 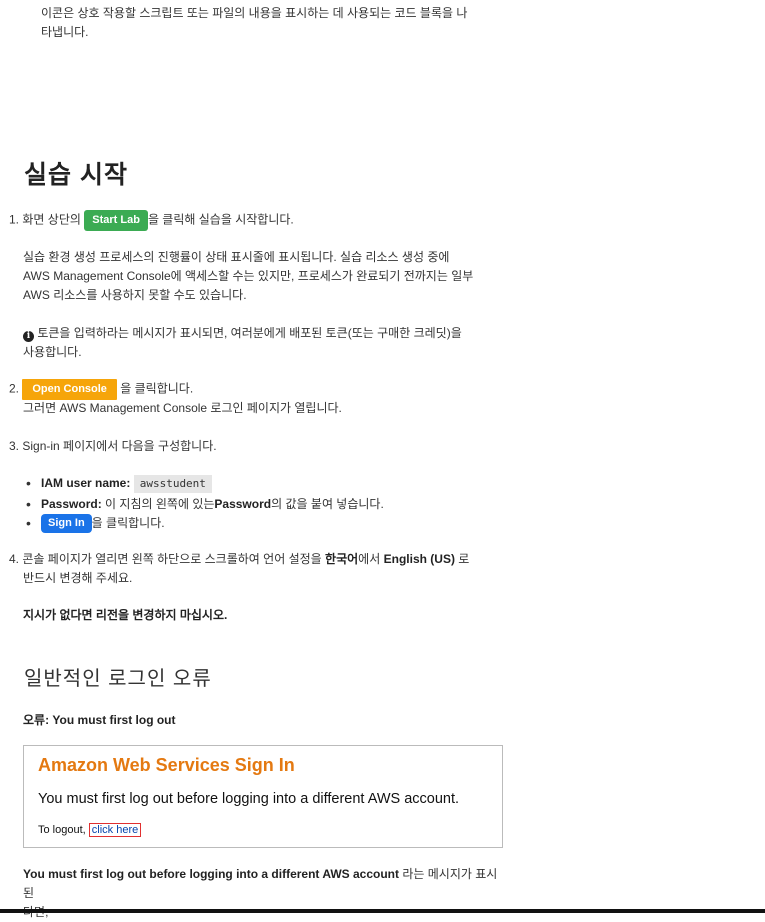 I want to click on iam-username-code: awsstudent, so click(x=172, y=484).